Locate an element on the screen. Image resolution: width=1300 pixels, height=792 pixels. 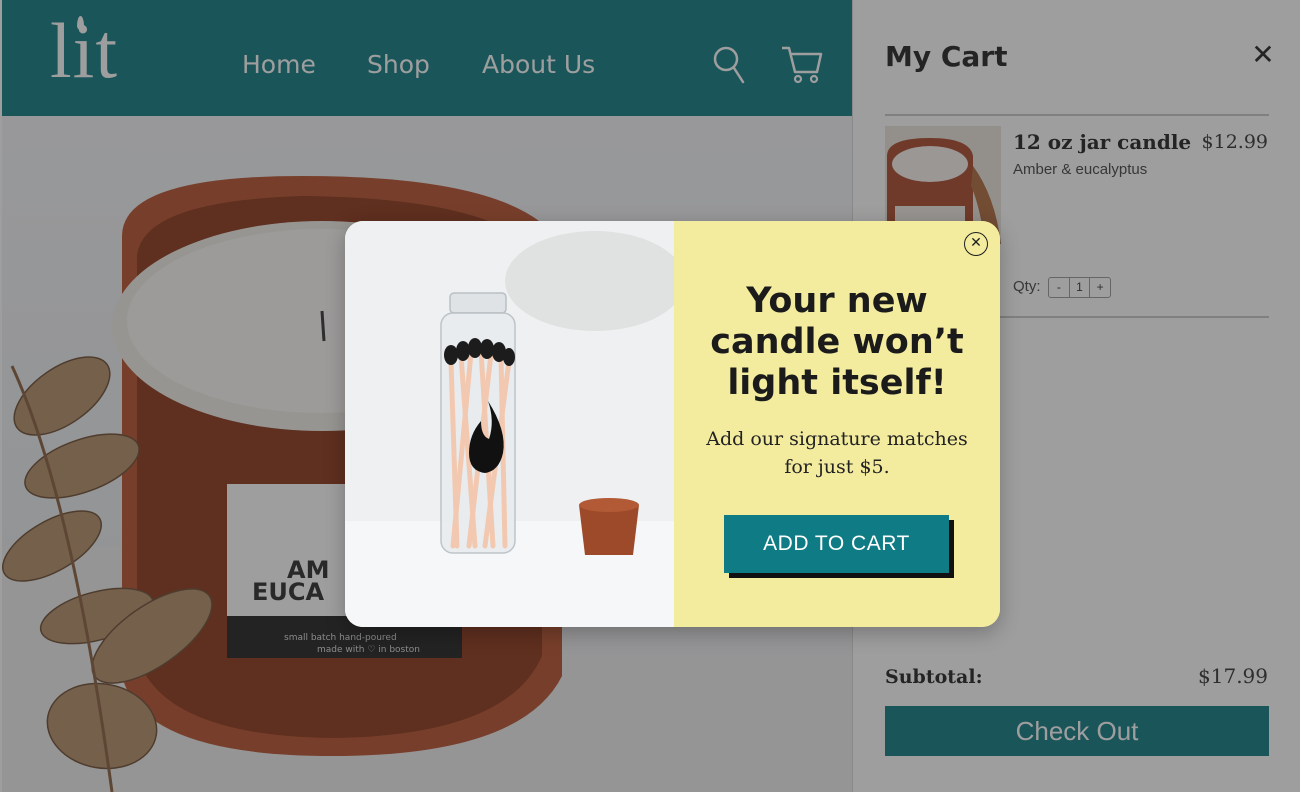
matches-product-image is located at coordinates (509, 424).